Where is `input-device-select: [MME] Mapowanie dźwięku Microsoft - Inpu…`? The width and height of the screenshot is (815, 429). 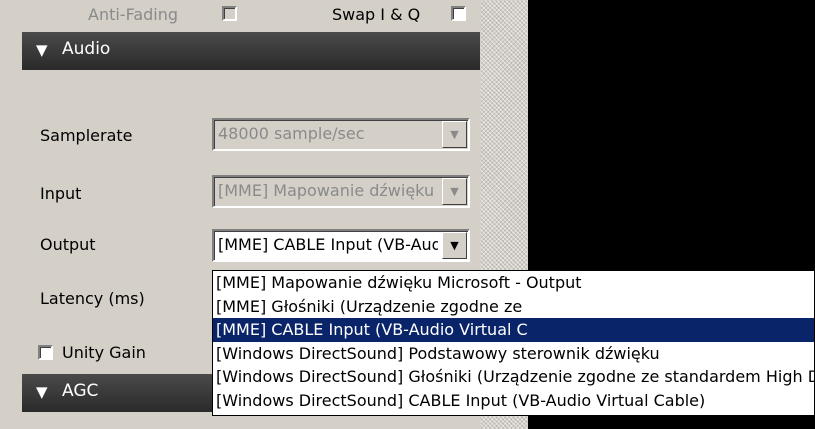
input-device-select: [MME] Mapowanie dźwięku Microsoft - Inpu… is located at coordinates (341, 191).